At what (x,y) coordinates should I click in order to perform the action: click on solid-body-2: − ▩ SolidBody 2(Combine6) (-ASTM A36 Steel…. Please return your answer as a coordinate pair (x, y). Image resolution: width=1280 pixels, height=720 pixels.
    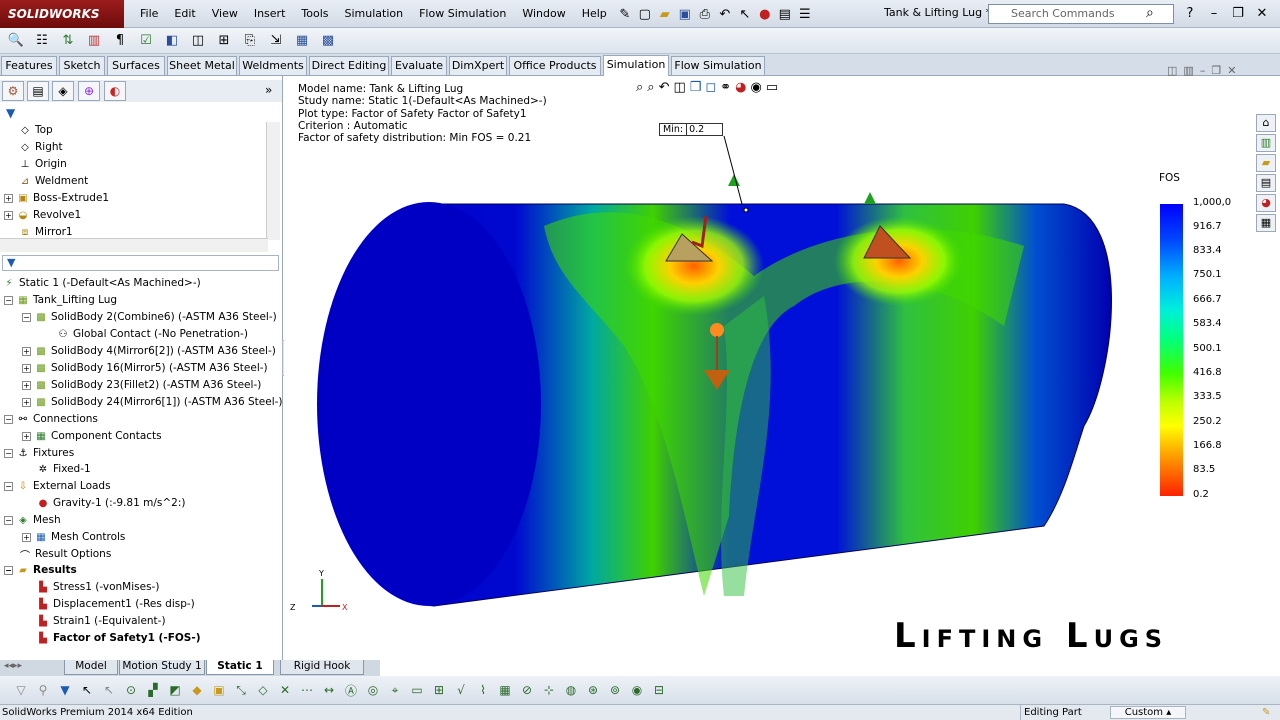
    Looking at the image, I should click on (149, 317).